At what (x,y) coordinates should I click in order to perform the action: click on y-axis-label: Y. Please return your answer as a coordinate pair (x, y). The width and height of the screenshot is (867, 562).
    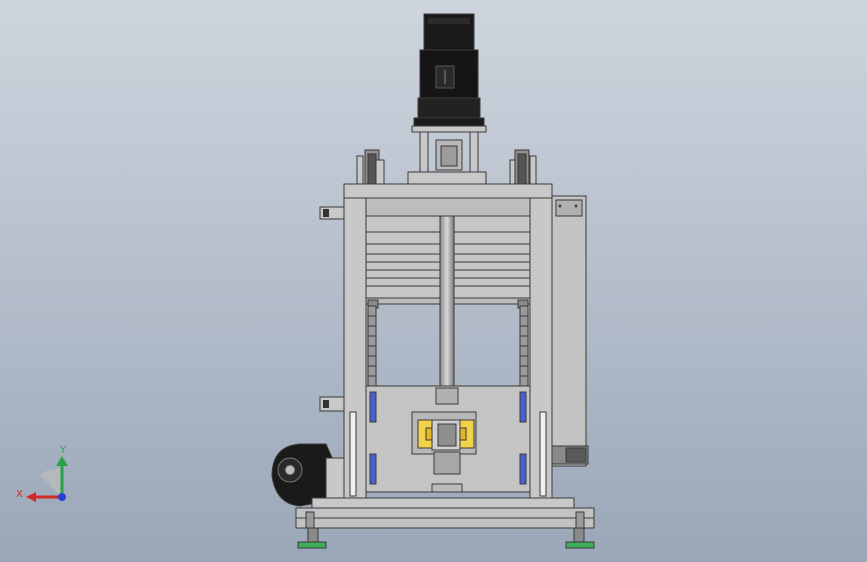
    Looking at the image, I should click on (63, 450).